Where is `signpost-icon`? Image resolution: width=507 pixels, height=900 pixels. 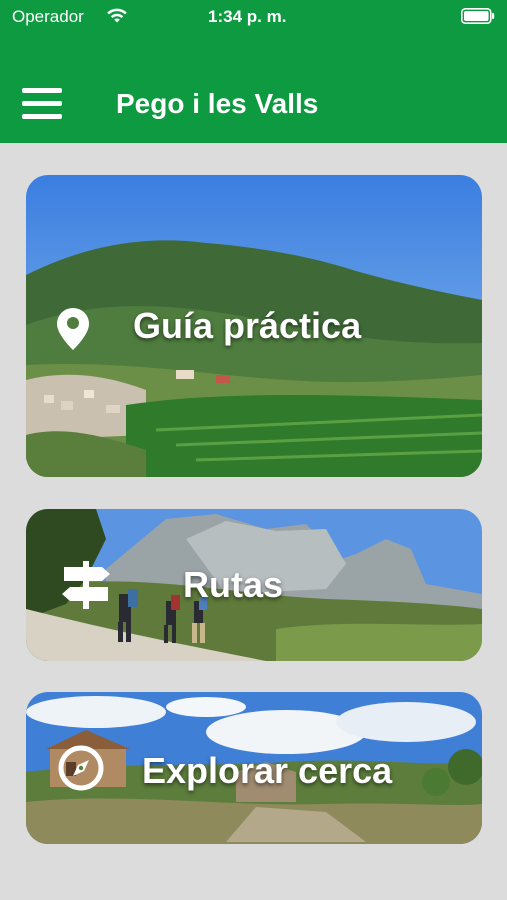 signpost-icon is located at coordinates (86, 585).